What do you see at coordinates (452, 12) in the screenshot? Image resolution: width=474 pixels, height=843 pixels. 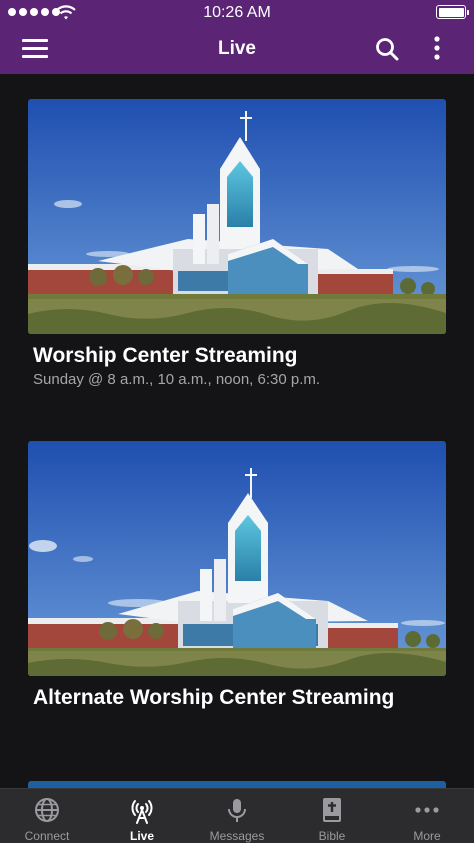 I see `battery-icon` at bounding box center [452, 12].